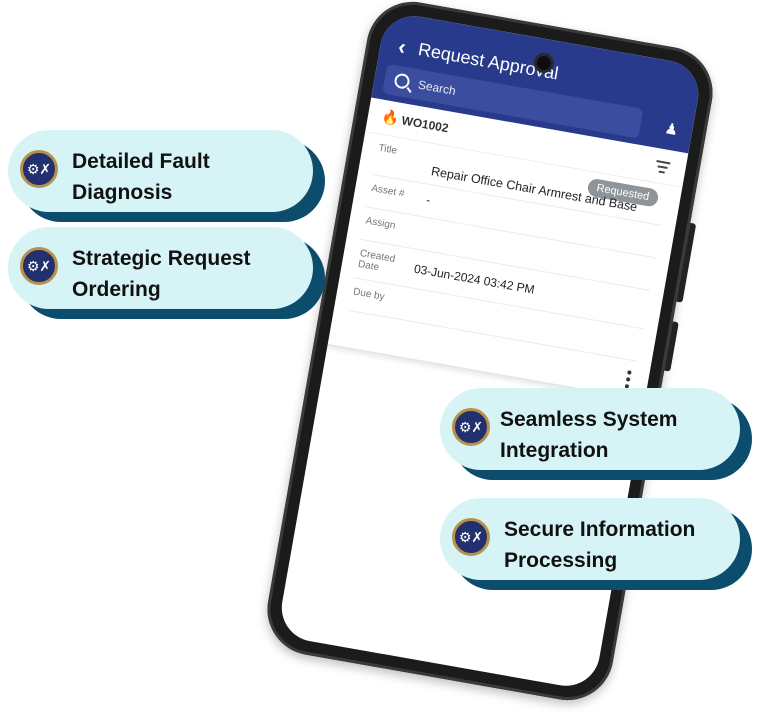 This screenshot has height=715, width=763. I want to click on feature-pill-request-ordering: ⚙✗ Strategic Request Ordering, so click(166, 273).